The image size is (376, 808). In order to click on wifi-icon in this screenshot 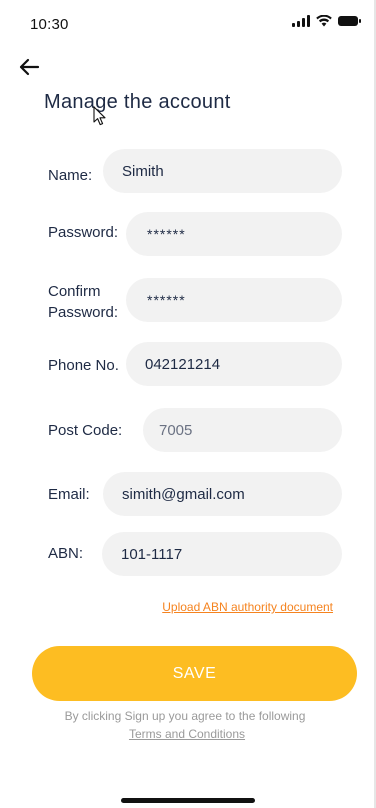, I will do `click(324, 21)`.